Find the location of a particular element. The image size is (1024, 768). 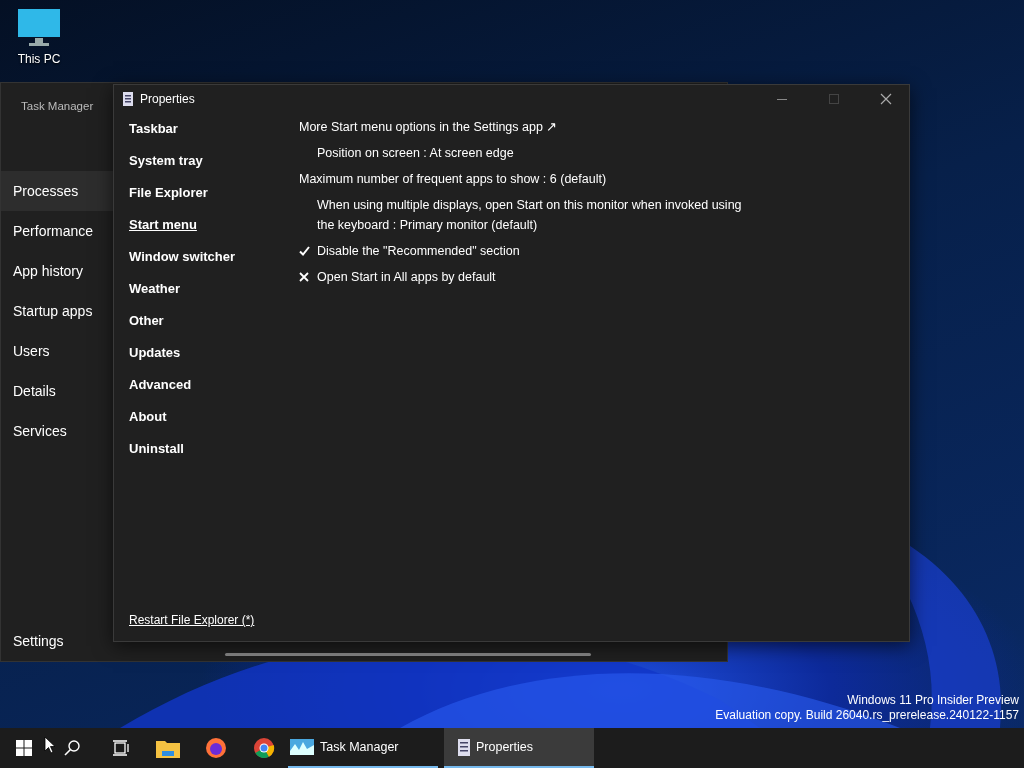

nav-item: Startup apps is located at coordinates (57, 311).